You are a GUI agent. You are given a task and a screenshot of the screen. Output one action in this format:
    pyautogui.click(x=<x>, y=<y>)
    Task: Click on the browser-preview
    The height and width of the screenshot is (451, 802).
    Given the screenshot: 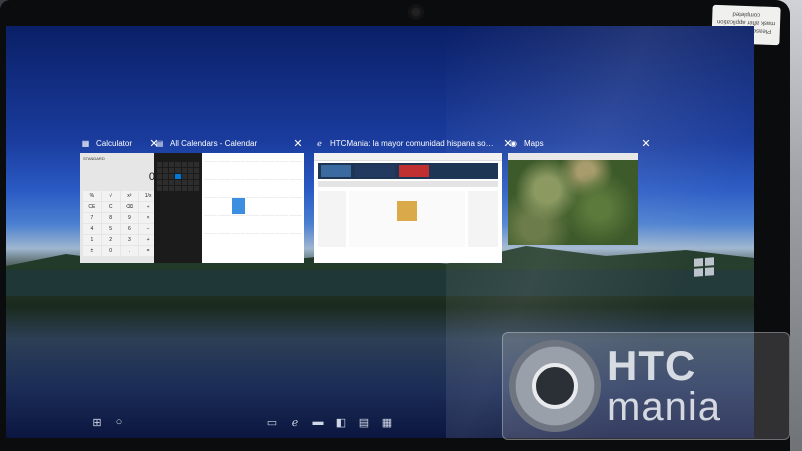 What is the action you would take?
    pyautogui.click(x=408, y=208)
    